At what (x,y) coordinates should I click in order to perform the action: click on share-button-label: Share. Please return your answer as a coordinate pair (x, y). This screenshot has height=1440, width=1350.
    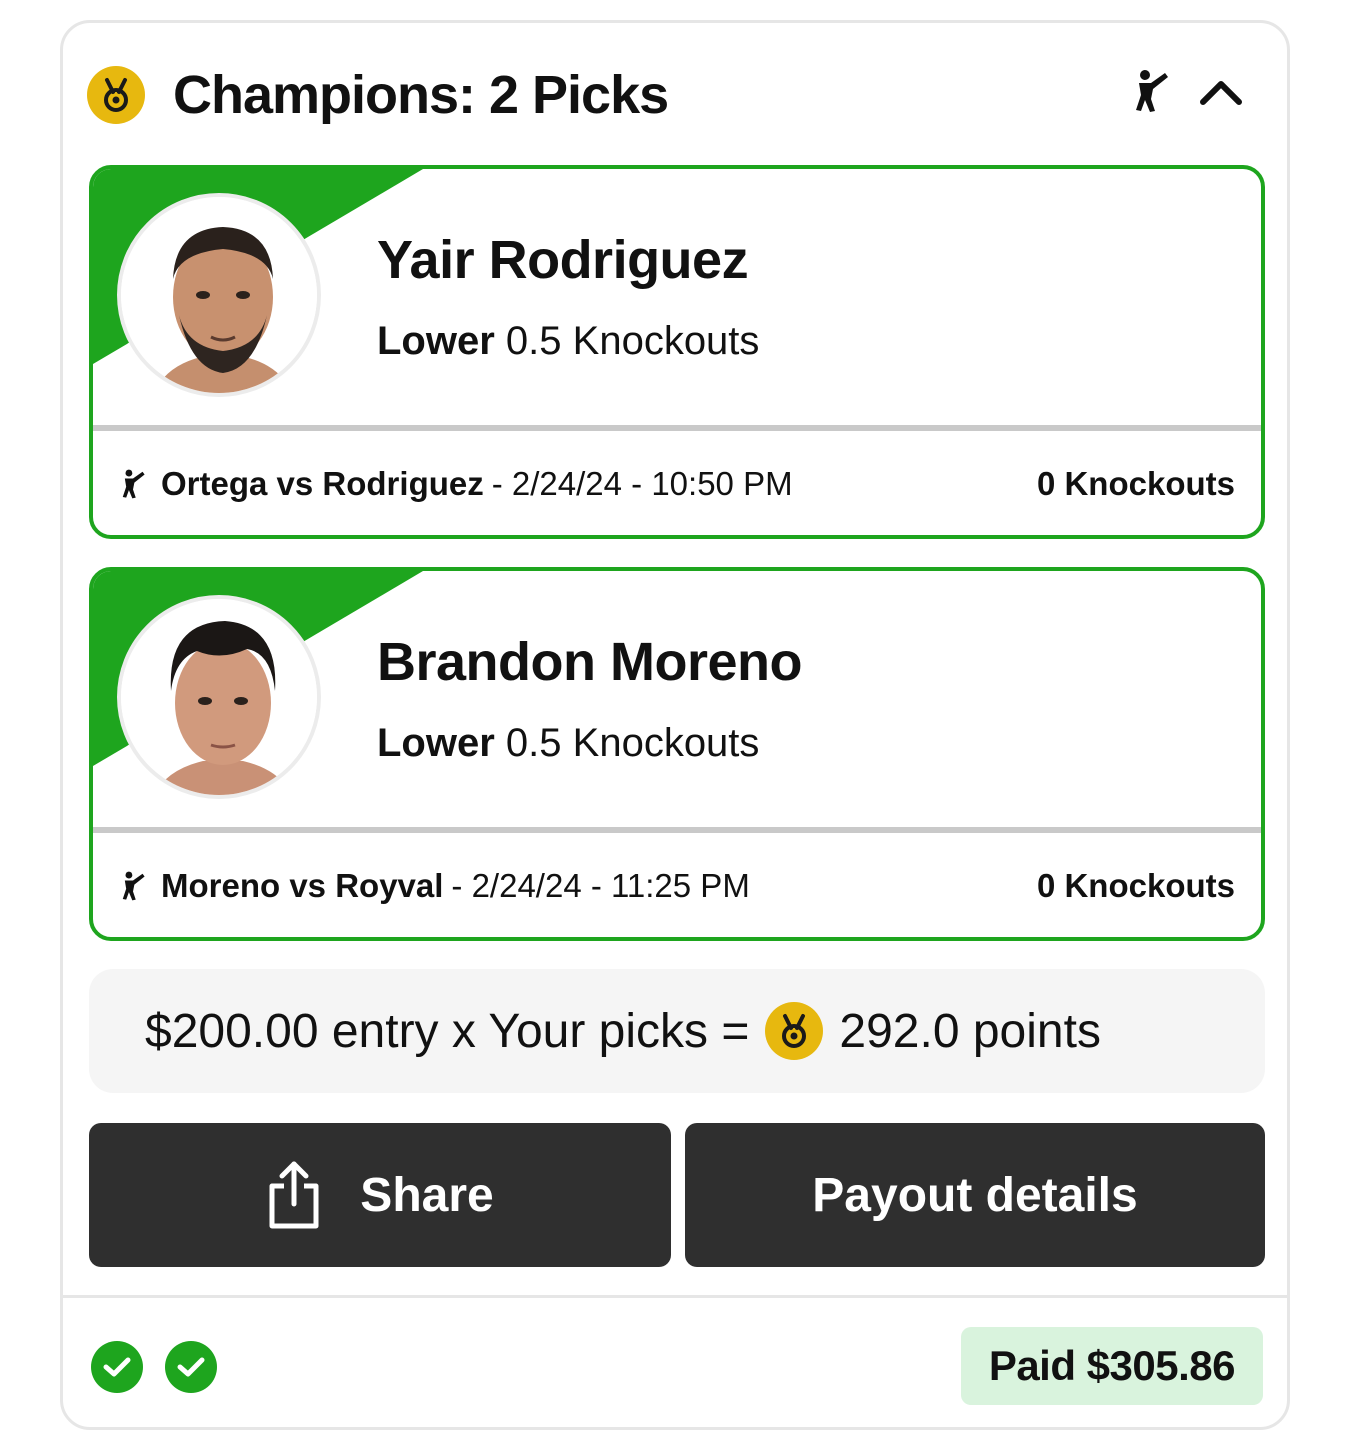
    Looking at the image, I should click on (427, 1195).